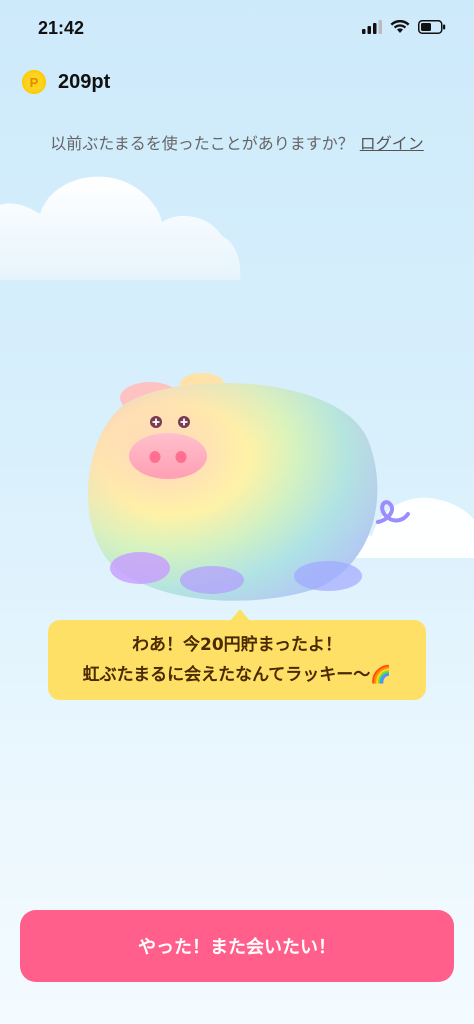  What do you see at coordinates (237, 946) in the screenshot?
I see `happy-again-button: やった！また会いたい！` at bounding box center [237, 946].